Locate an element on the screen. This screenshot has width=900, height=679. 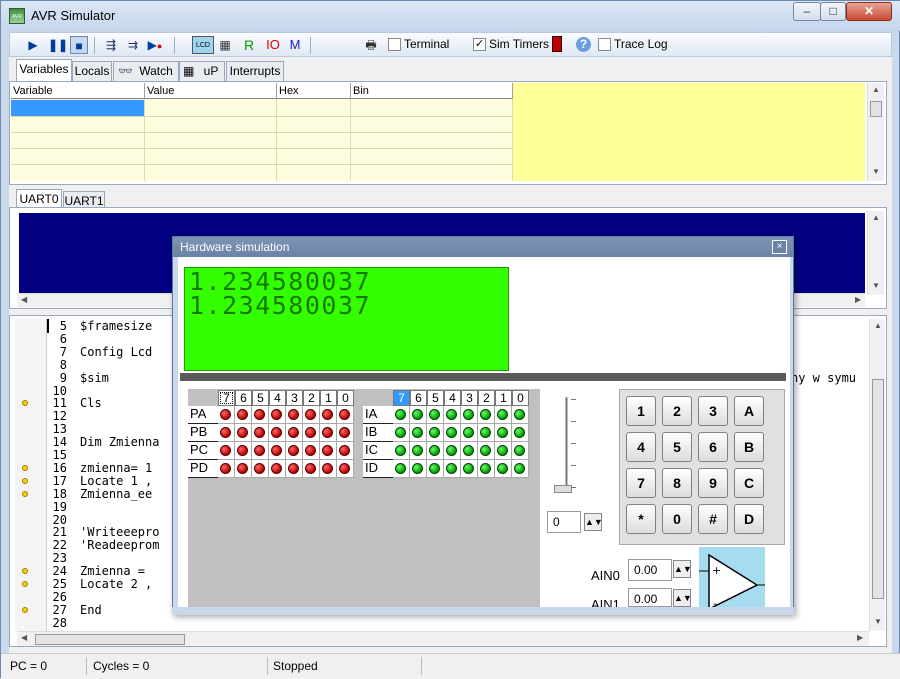
in-port-bit-header: 0 is located at coordinates (520, 398).